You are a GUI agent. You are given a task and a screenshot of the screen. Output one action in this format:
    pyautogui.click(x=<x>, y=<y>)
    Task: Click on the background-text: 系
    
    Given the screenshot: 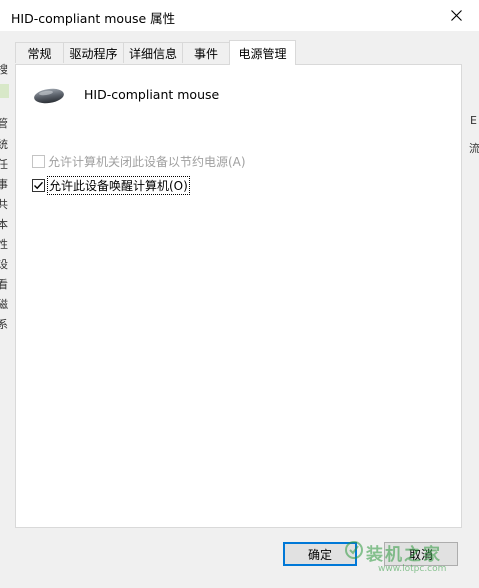 What is the action you would take?
    pyautogui.click(x=4, y=324)
    